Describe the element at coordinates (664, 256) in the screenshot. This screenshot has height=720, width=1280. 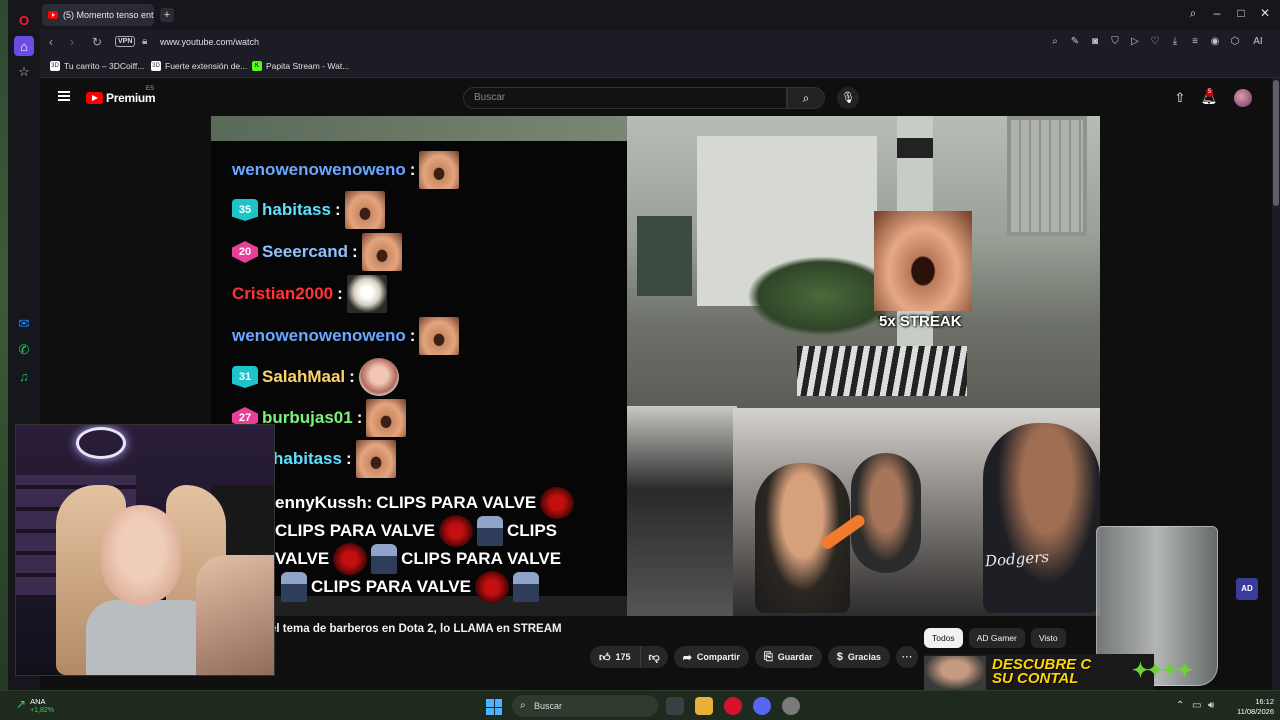
I see `gate` at that location.